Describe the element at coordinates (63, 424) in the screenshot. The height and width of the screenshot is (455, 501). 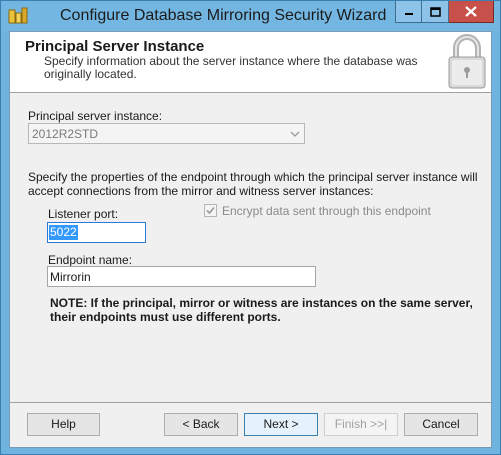
I see `help-button: Help` at that location.